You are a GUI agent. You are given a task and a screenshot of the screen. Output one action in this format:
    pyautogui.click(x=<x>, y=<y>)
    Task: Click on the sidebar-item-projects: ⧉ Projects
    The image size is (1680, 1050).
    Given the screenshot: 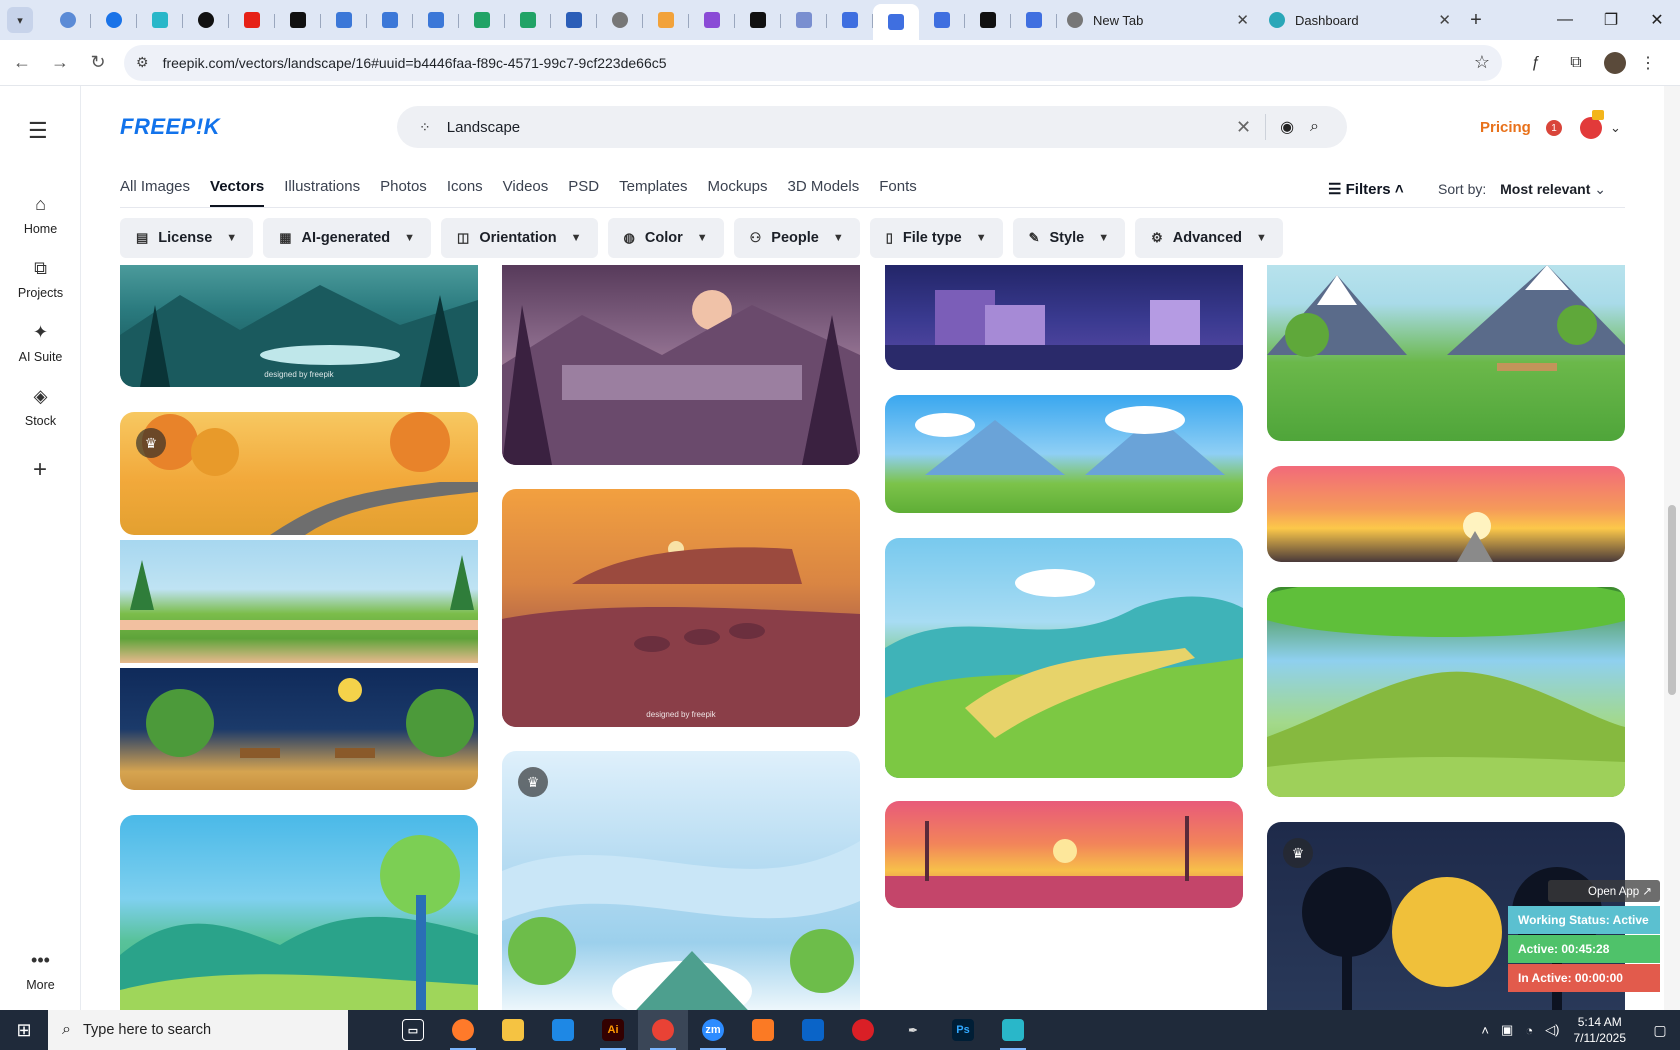 What is the action you would take?
    pyautogui.click(x=40, y=280)
    